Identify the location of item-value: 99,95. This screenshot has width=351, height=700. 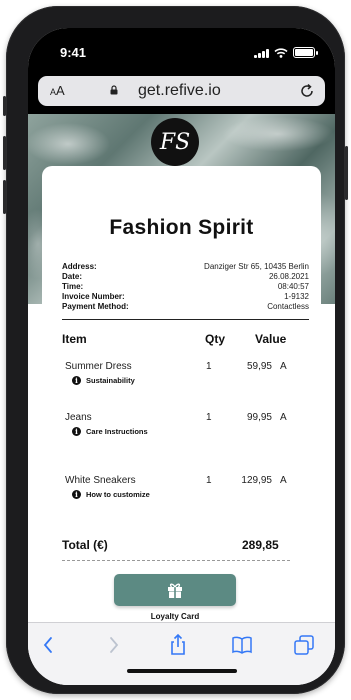
(259, 417).